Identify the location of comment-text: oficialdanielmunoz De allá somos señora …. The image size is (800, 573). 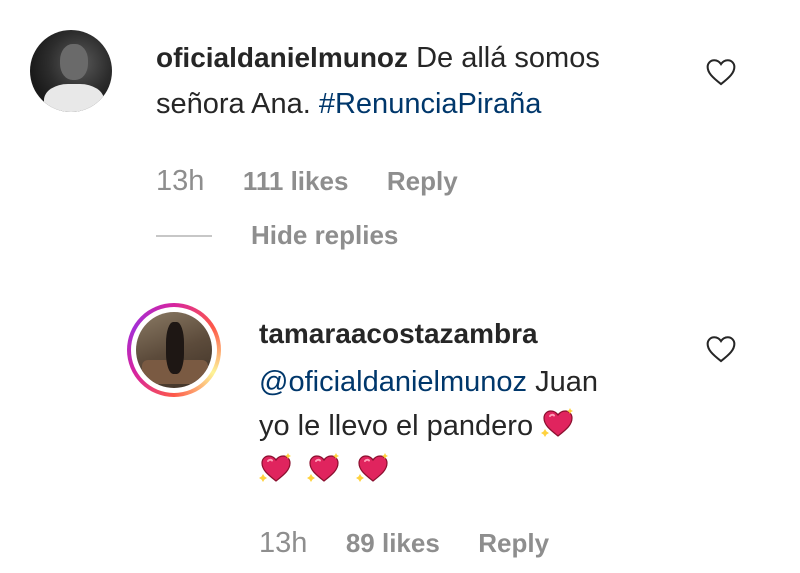
(426, 81).